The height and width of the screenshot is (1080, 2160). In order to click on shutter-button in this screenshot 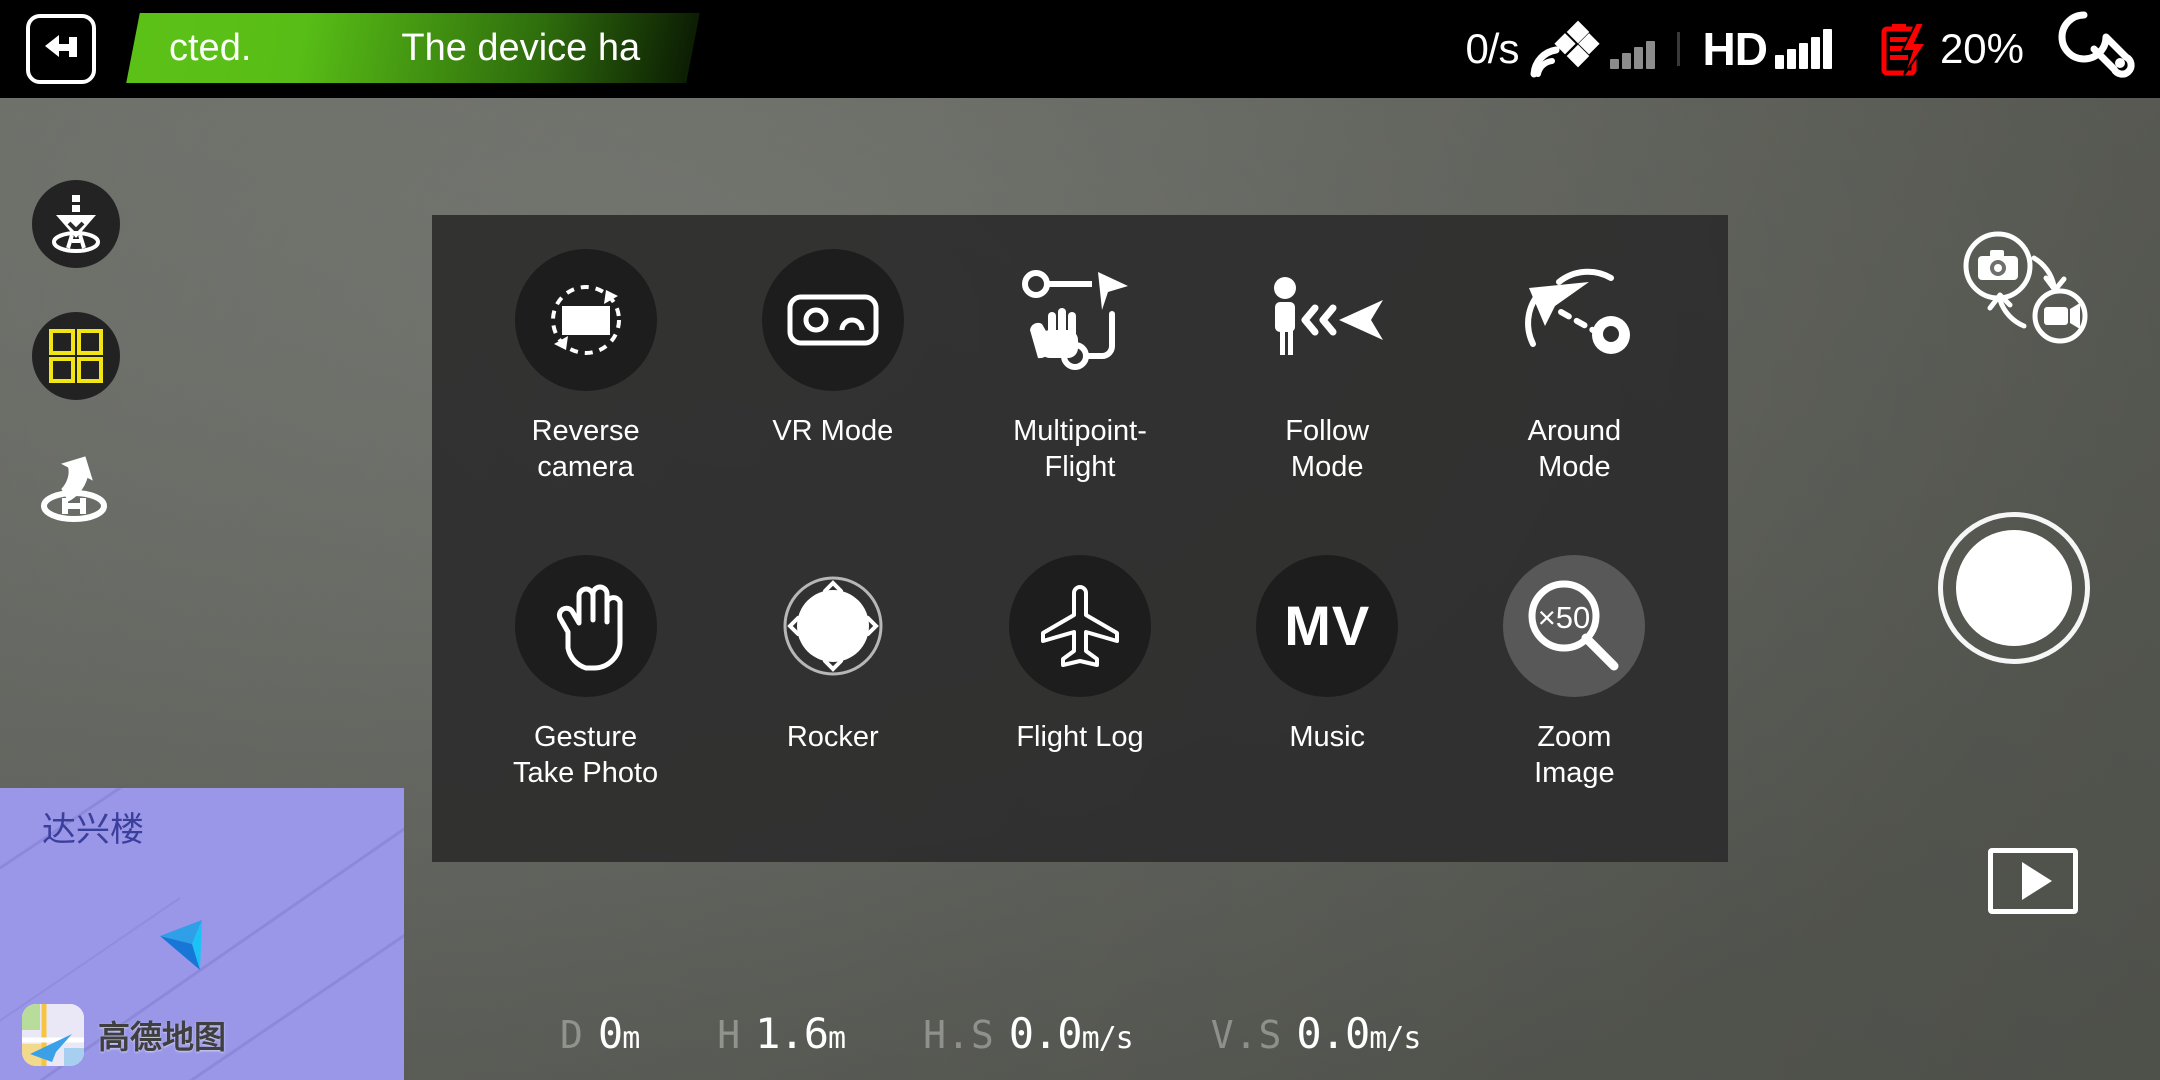, I will do `click(2014, 588)`.